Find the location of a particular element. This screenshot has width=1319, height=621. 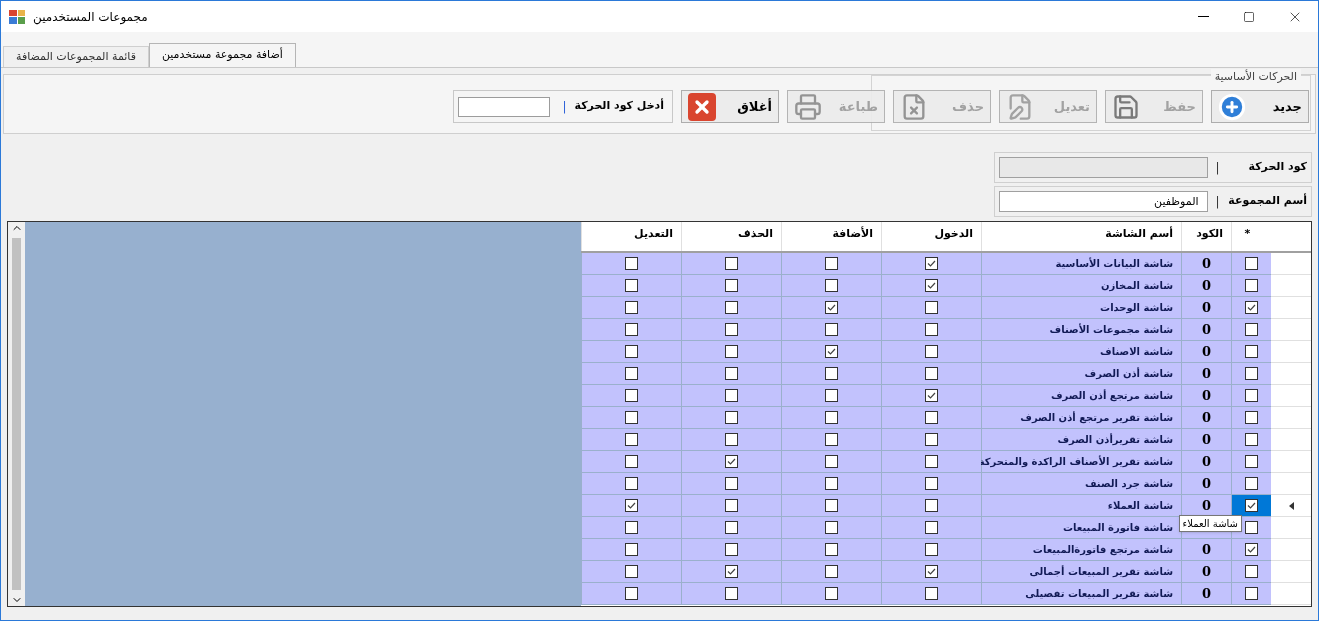

tab: أضافة مجموعة مستخدمين is located at coordinates (222, 55).